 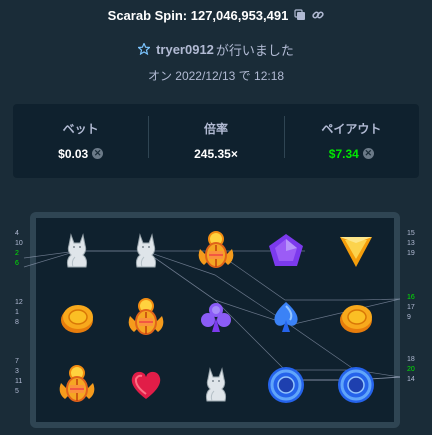 I want to click on multiplier-stat: 倍率 245.35×, so click(x=215, y=139).